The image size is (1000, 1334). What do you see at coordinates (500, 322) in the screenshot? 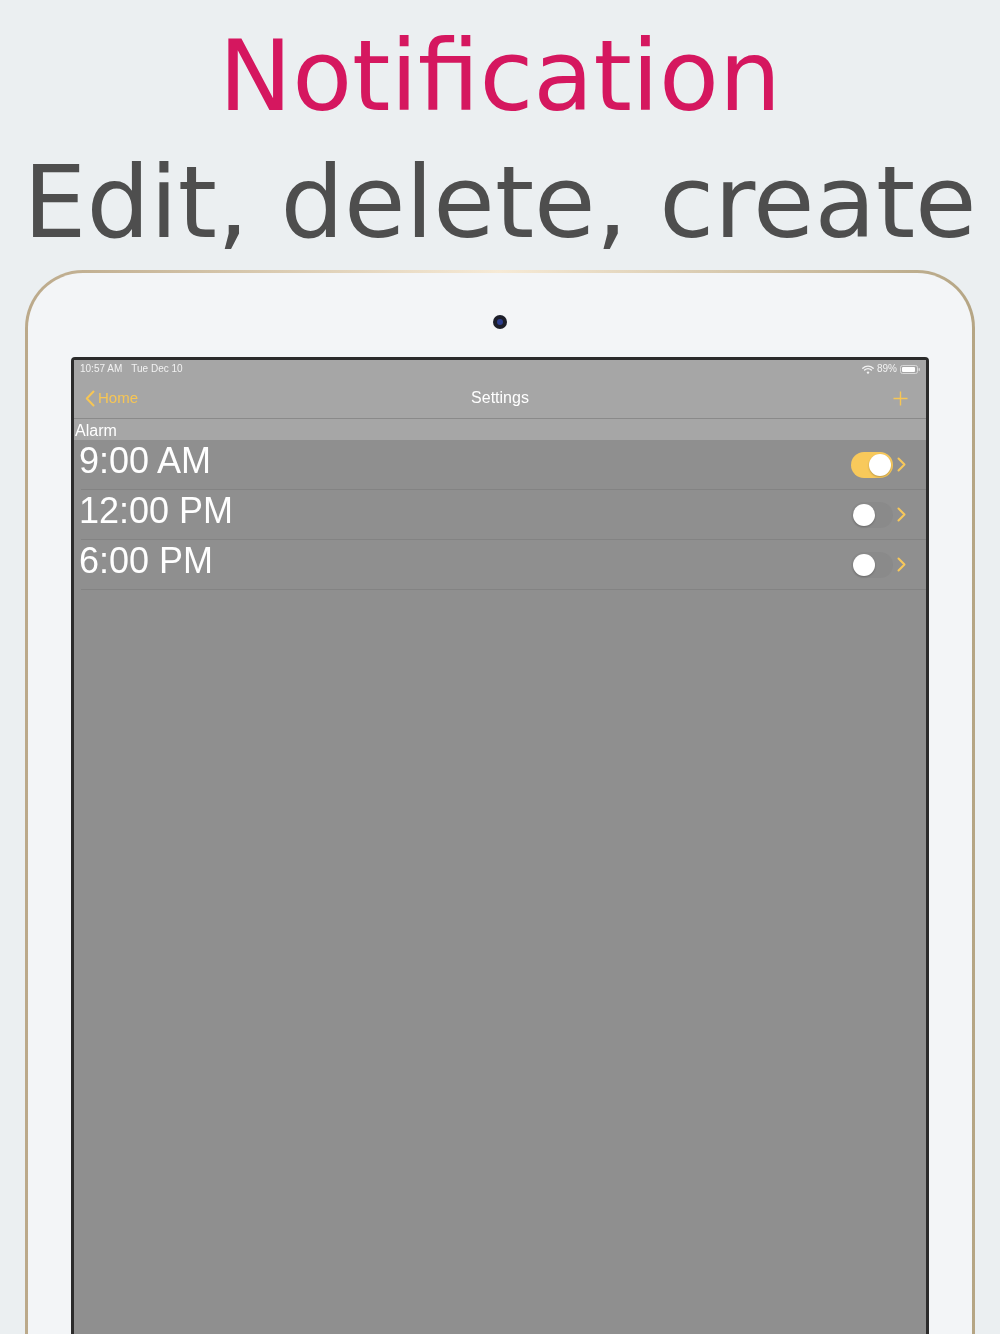
I see `camera-icon` at bounding box center [500, 322].